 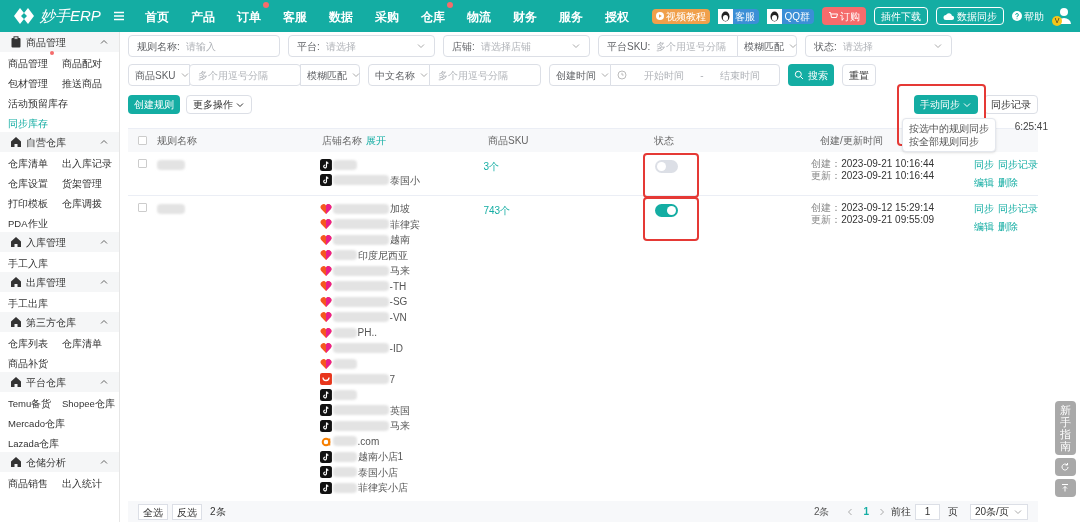 I want to click on store-name: 马来, so click(x=399, y=271).